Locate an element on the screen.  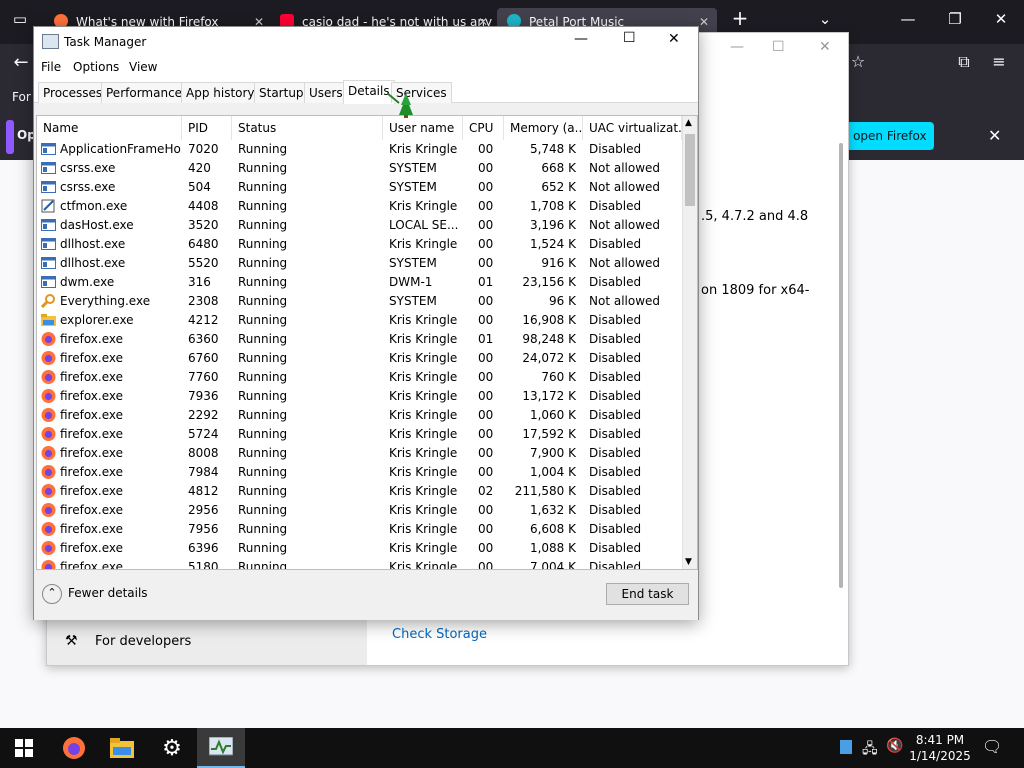
settings-maximize-icon: ☐ is located at coordinates (778, 47).